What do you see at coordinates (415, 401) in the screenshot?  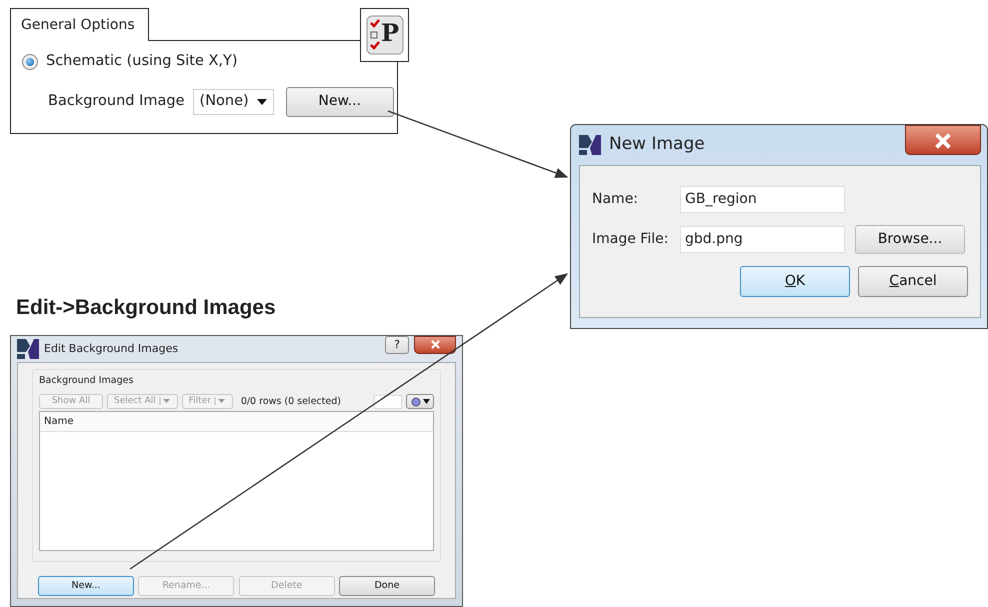 I see `circle-icon` at bounding box center [415, 401].